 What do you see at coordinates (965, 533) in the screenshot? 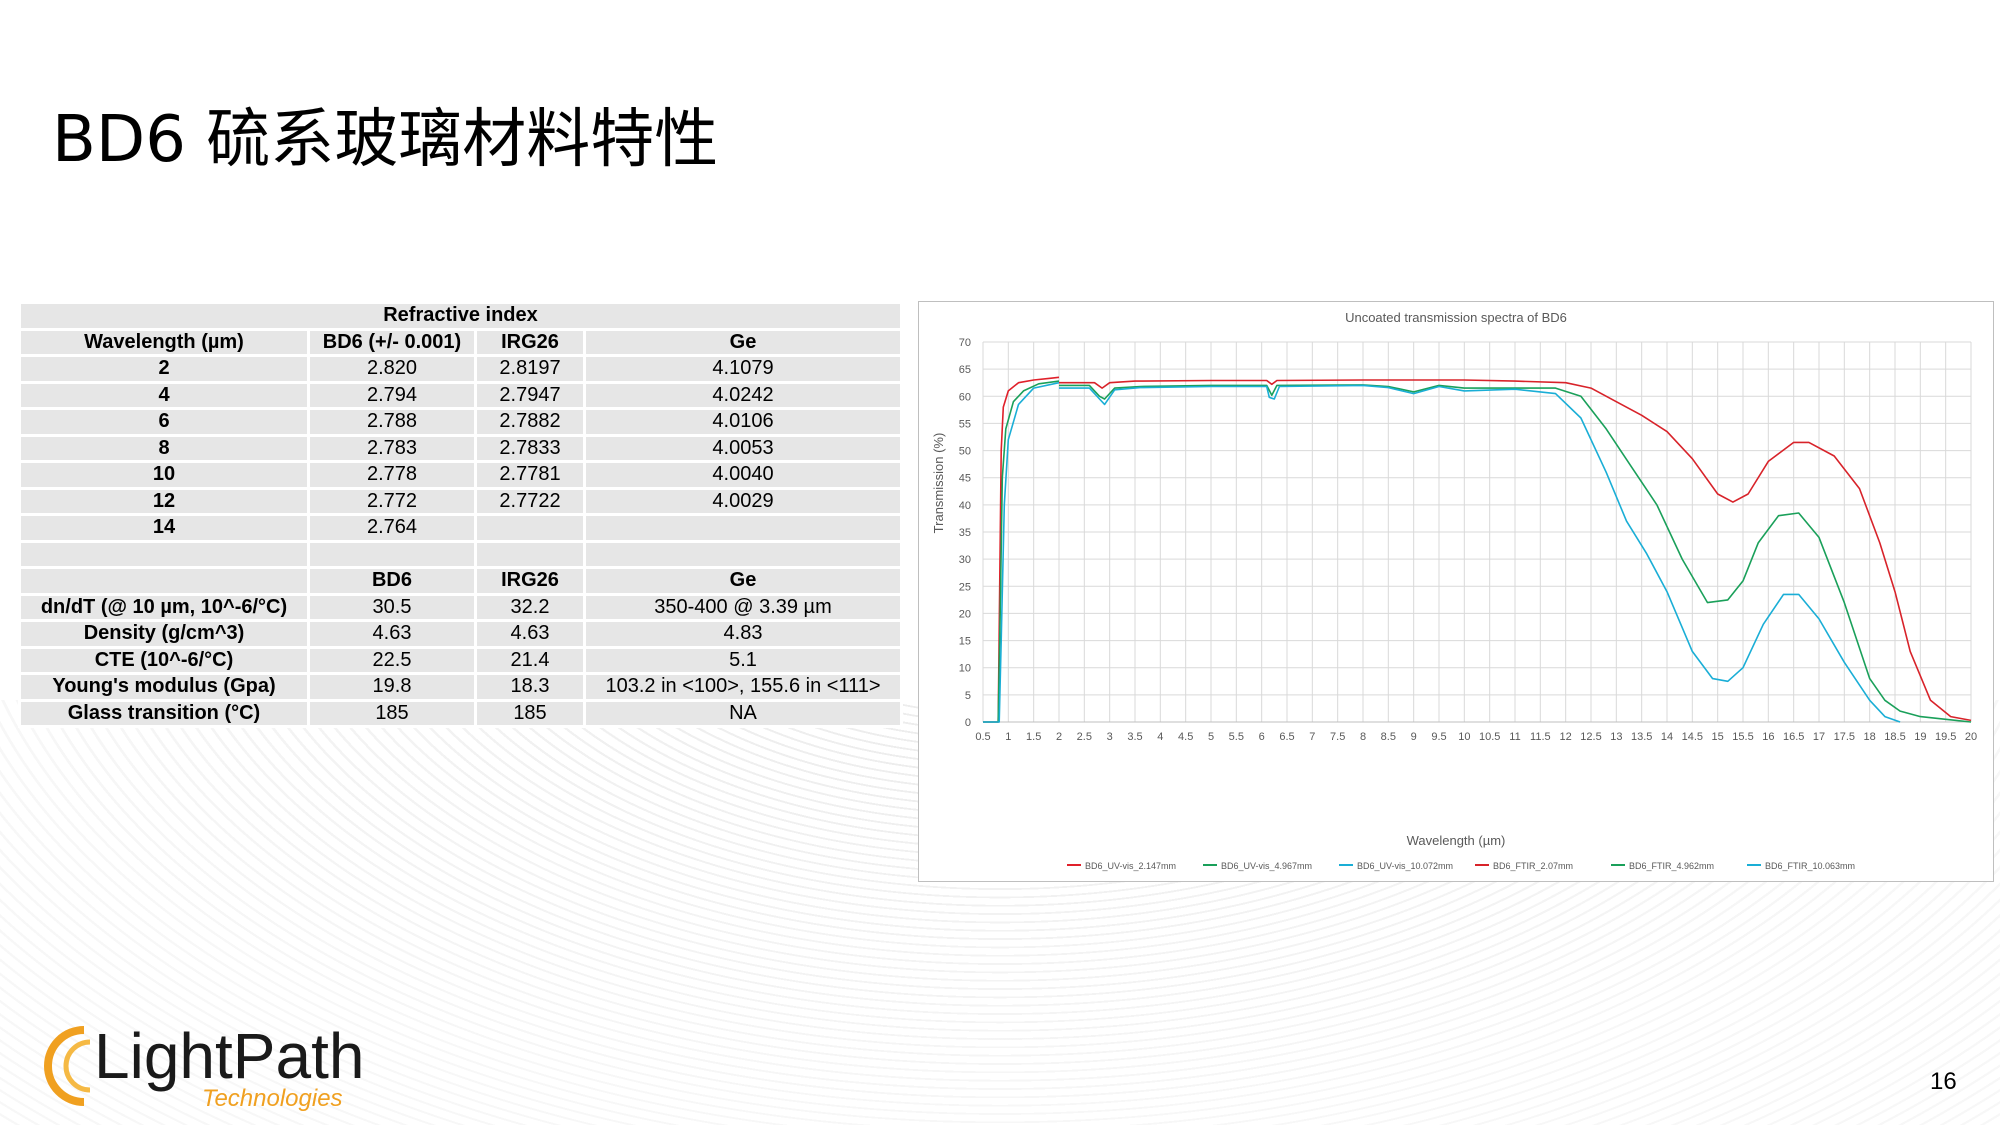
I see `y-tick-label: 35` at bounding box center [965, 533].